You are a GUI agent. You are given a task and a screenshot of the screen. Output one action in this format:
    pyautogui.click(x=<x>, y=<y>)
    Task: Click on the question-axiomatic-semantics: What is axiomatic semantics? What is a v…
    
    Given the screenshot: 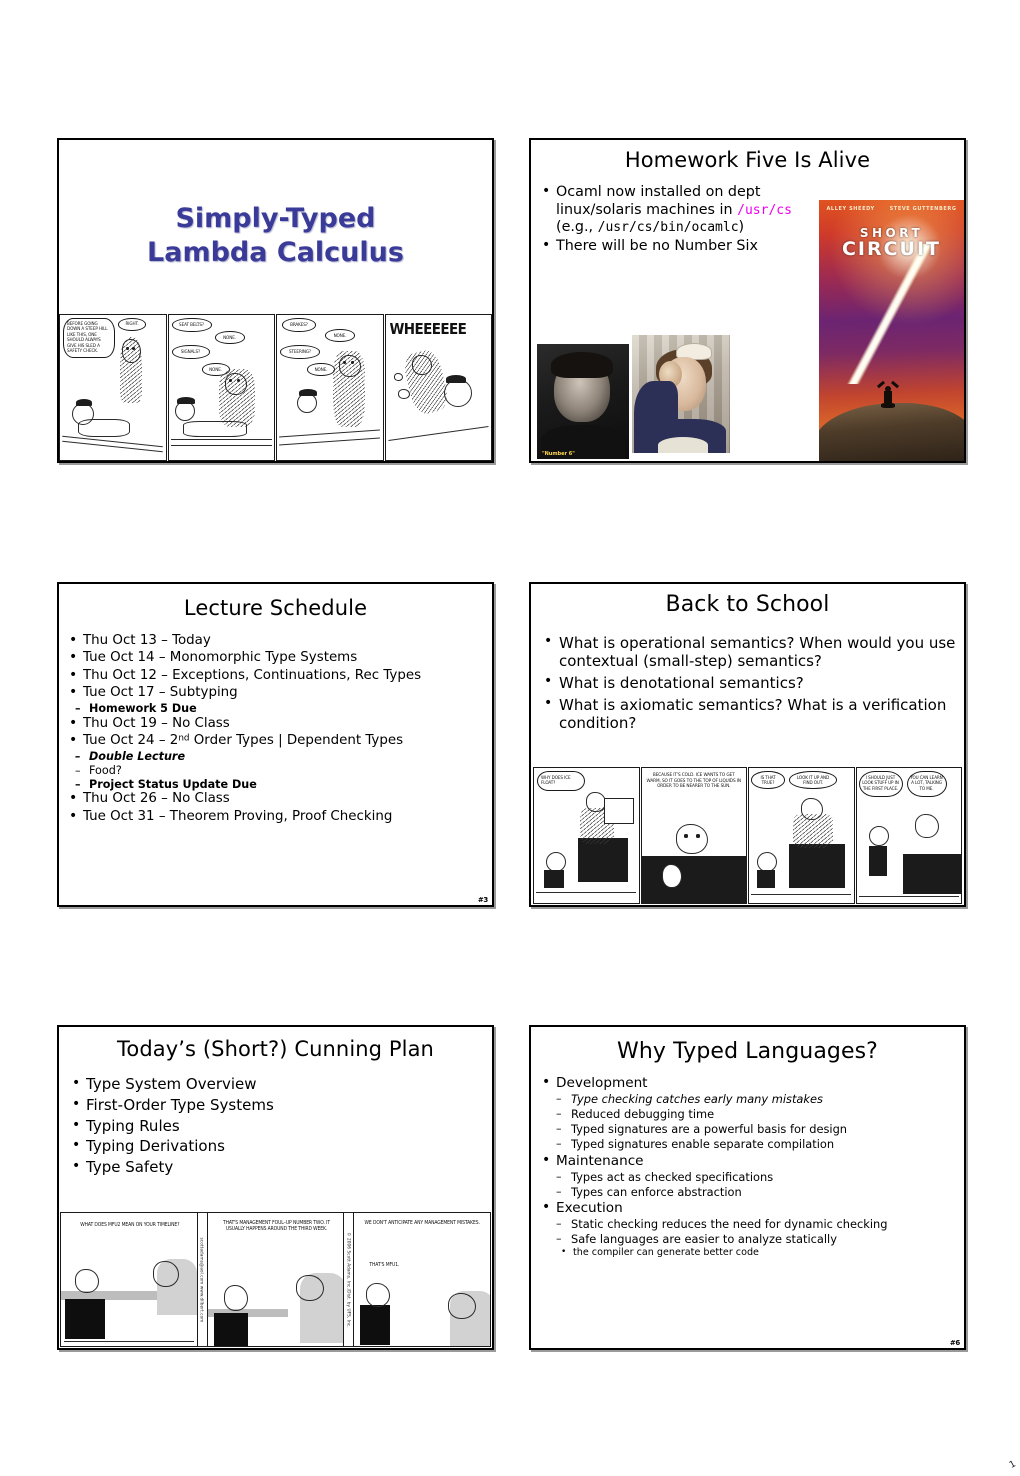 What is the action you would take?
    pyautogui.click(x=749, y=713)
    